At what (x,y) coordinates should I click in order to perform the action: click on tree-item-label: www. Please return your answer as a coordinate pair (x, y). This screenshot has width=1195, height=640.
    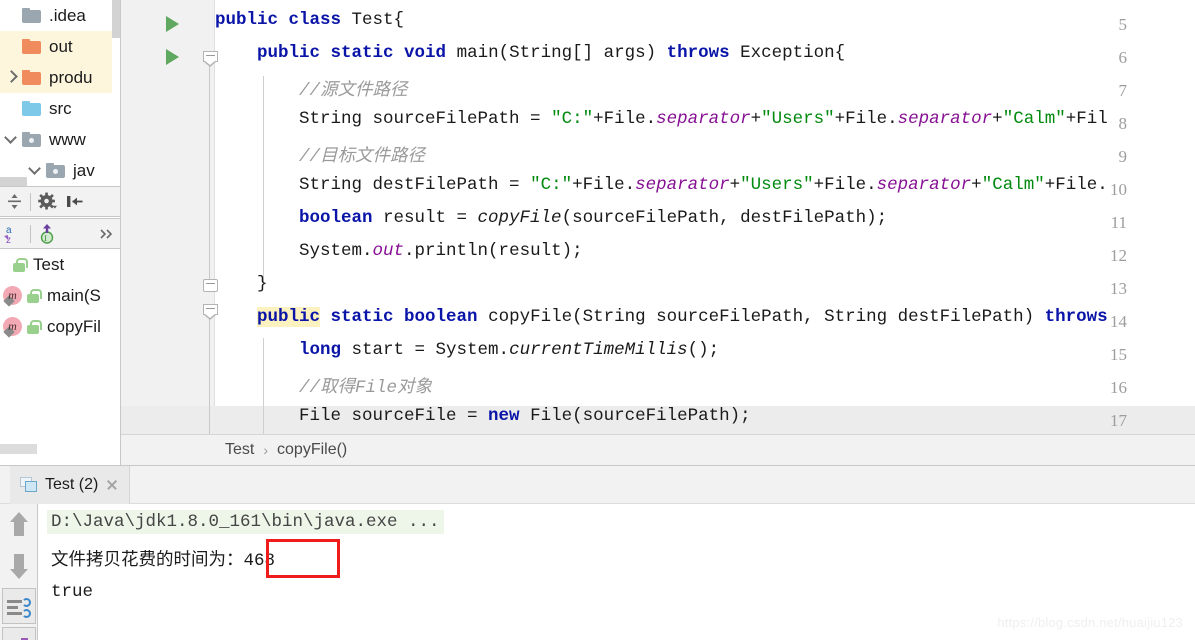
    Looking at the image, I should click on (67, 139).